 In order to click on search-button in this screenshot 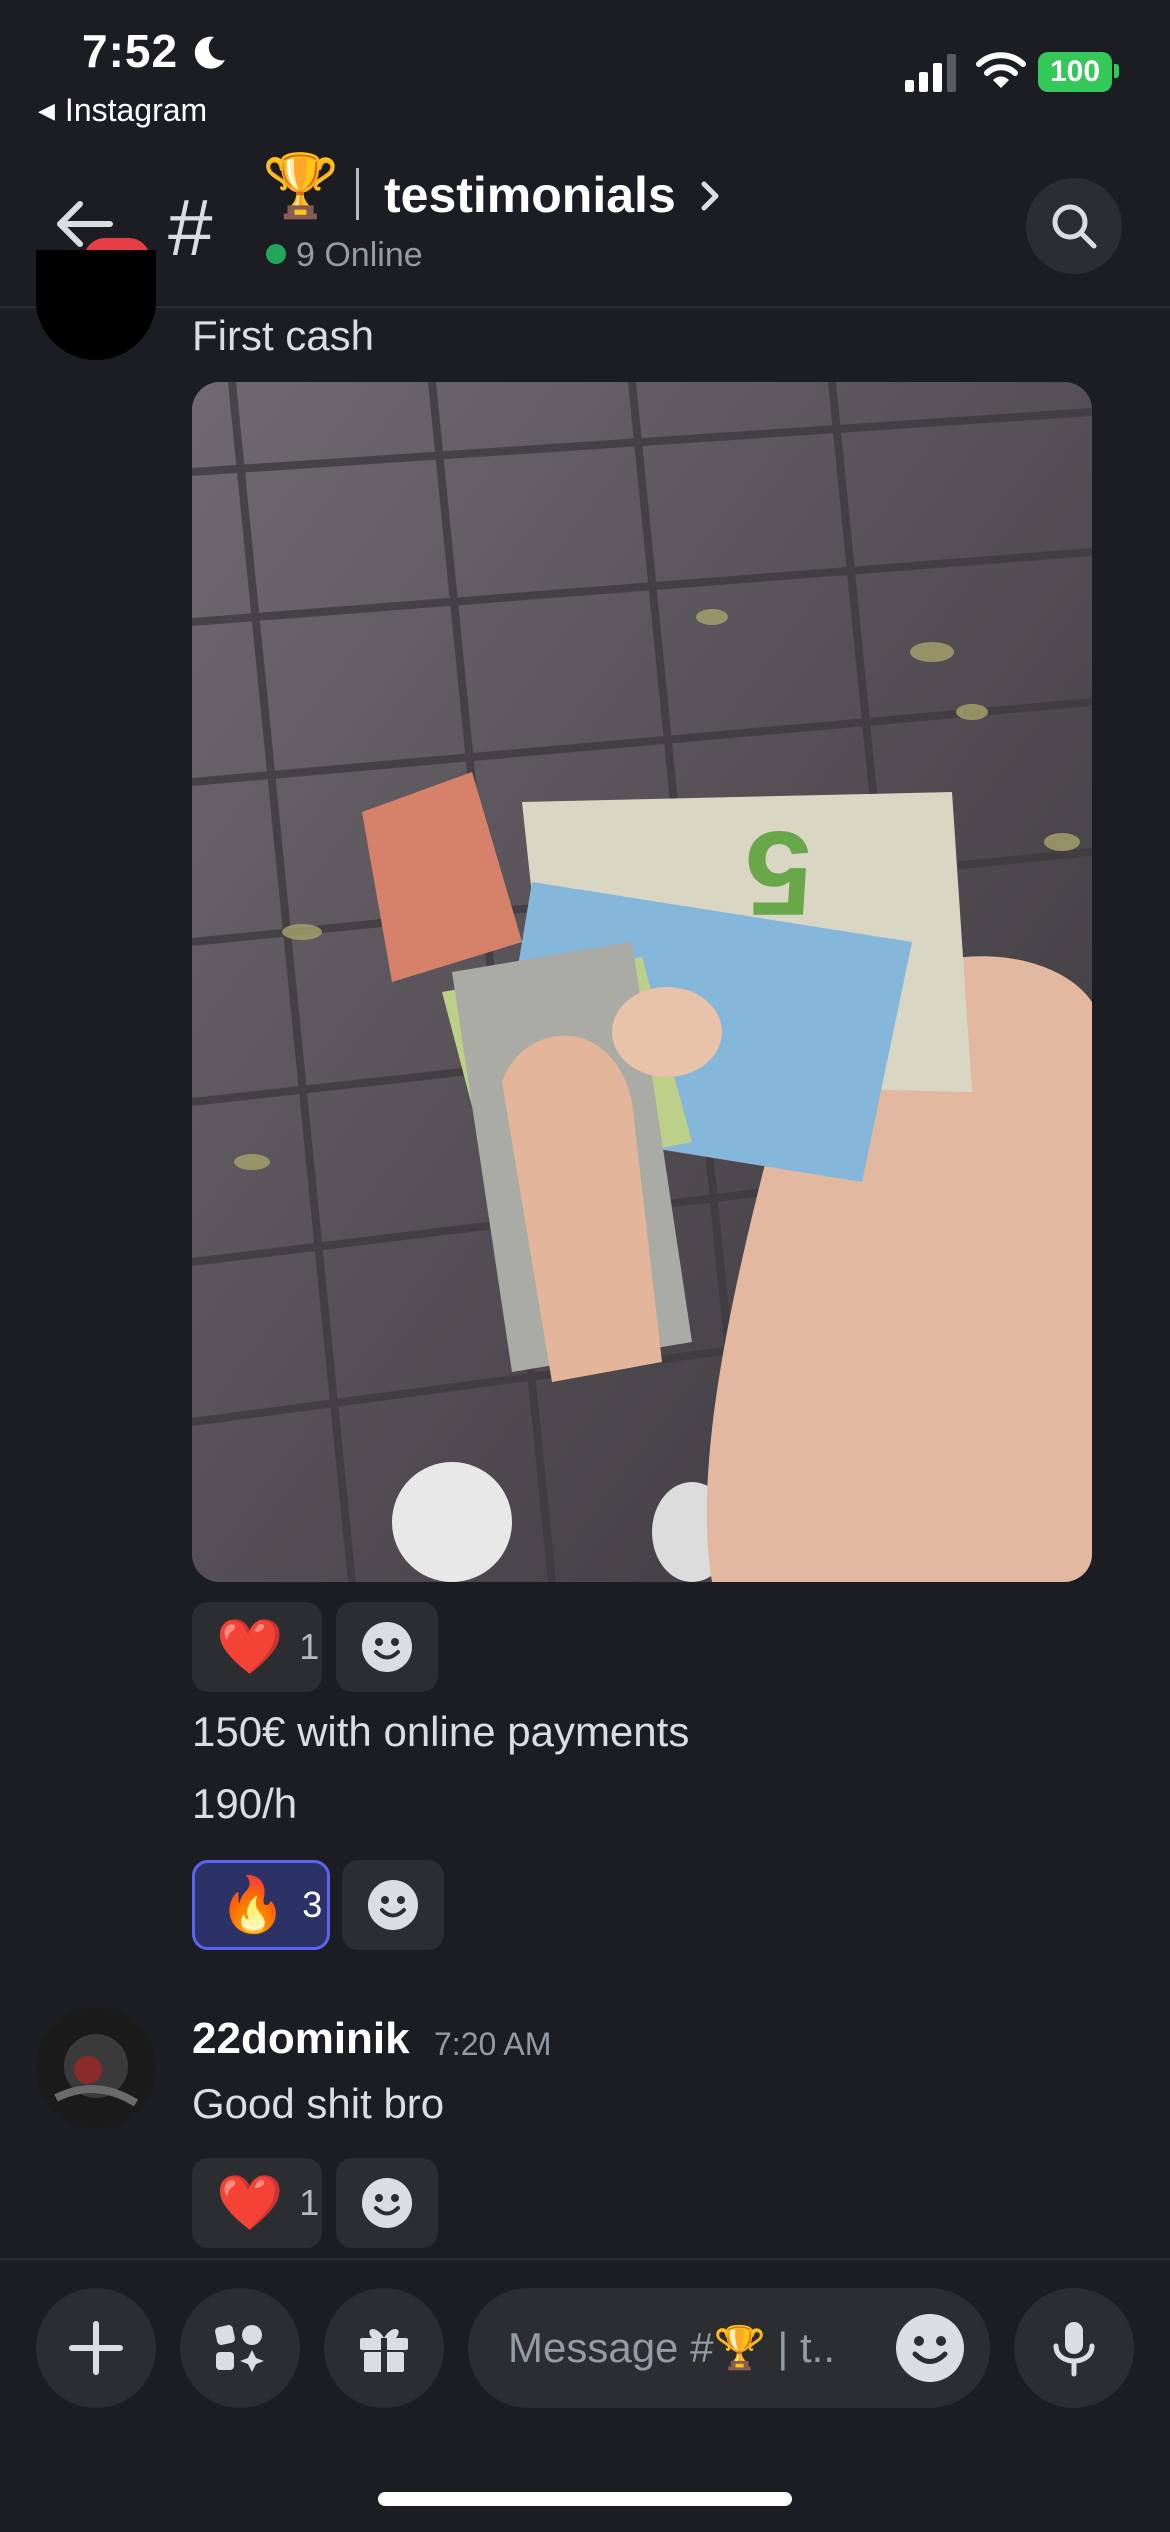, I will do `click(1074, 226)`.